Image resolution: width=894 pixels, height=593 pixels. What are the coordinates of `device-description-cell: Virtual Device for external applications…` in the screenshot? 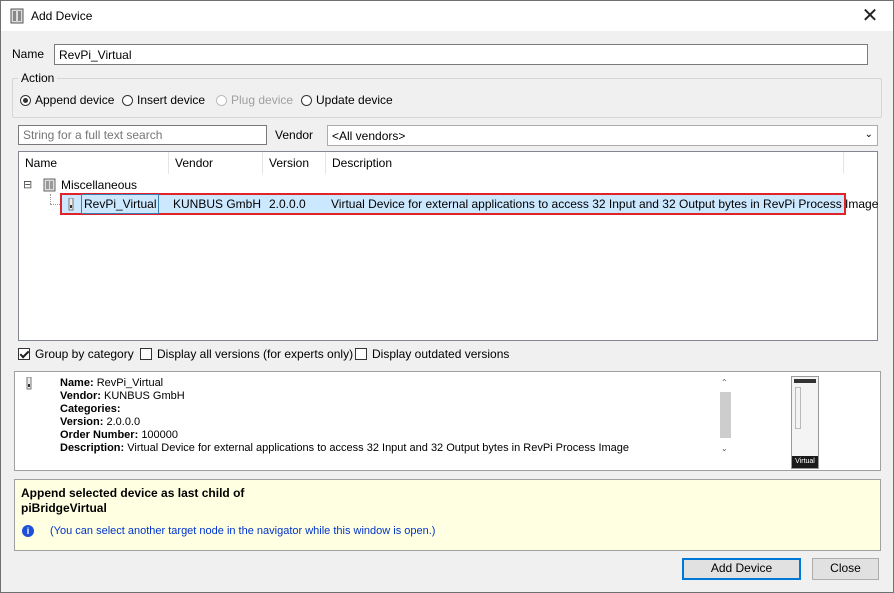 It's located at (605, 204).